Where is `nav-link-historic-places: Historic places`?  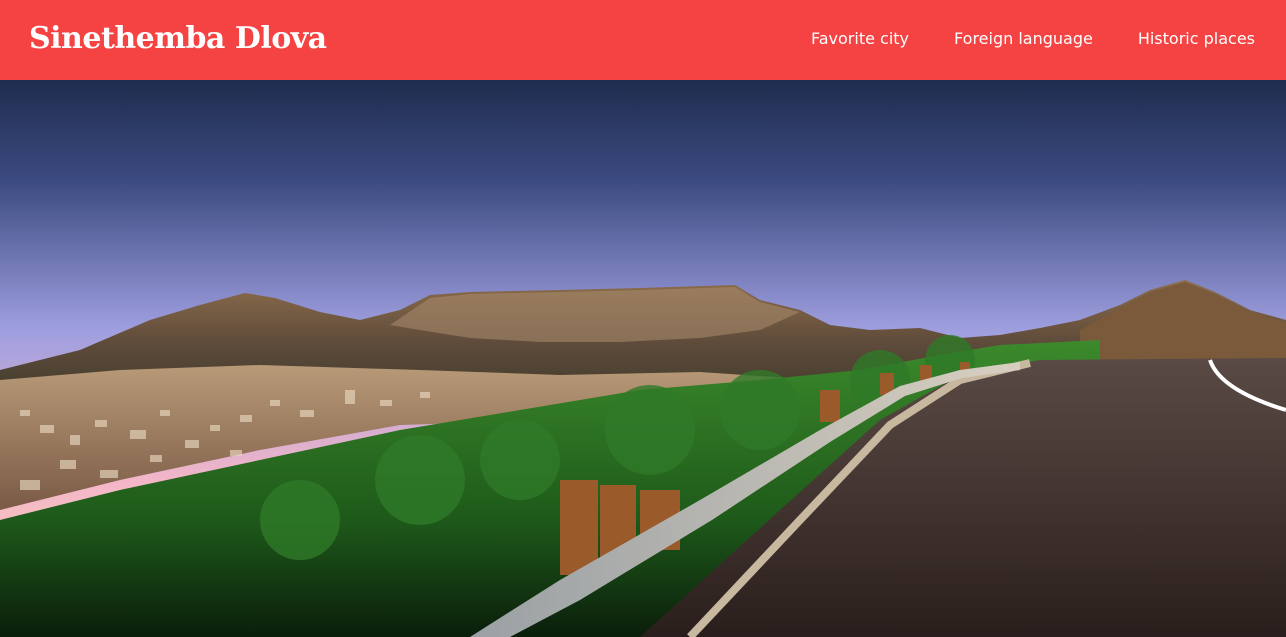
nav-link-historic-places: Historic places is located at coordinates (1196, 39).